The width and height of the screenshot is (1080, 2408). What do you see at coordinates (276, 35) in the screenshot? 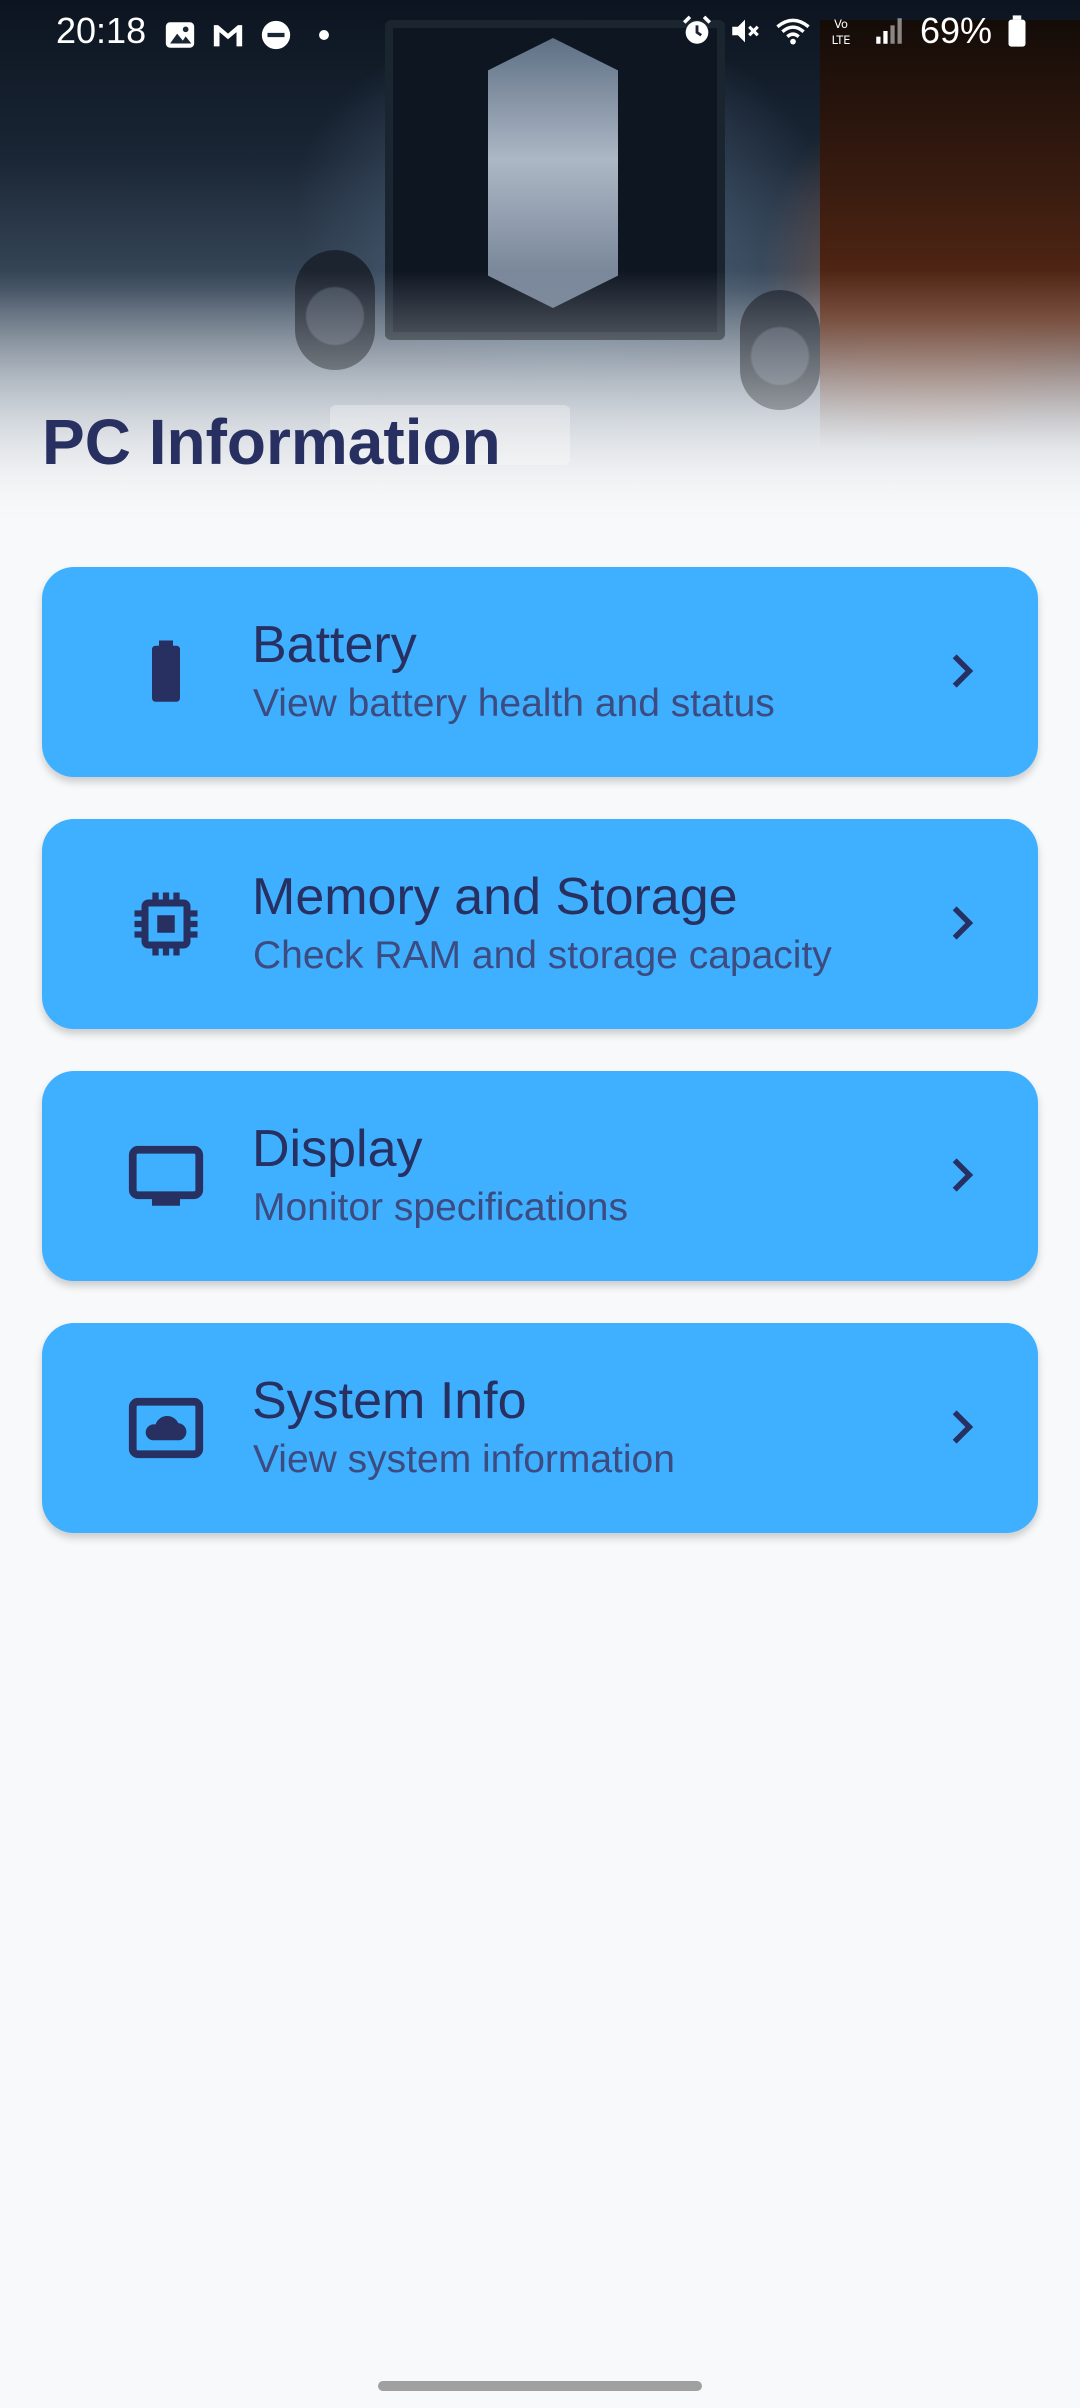
I see `do-not-disturb-icon` at bounding box center [276, 35].